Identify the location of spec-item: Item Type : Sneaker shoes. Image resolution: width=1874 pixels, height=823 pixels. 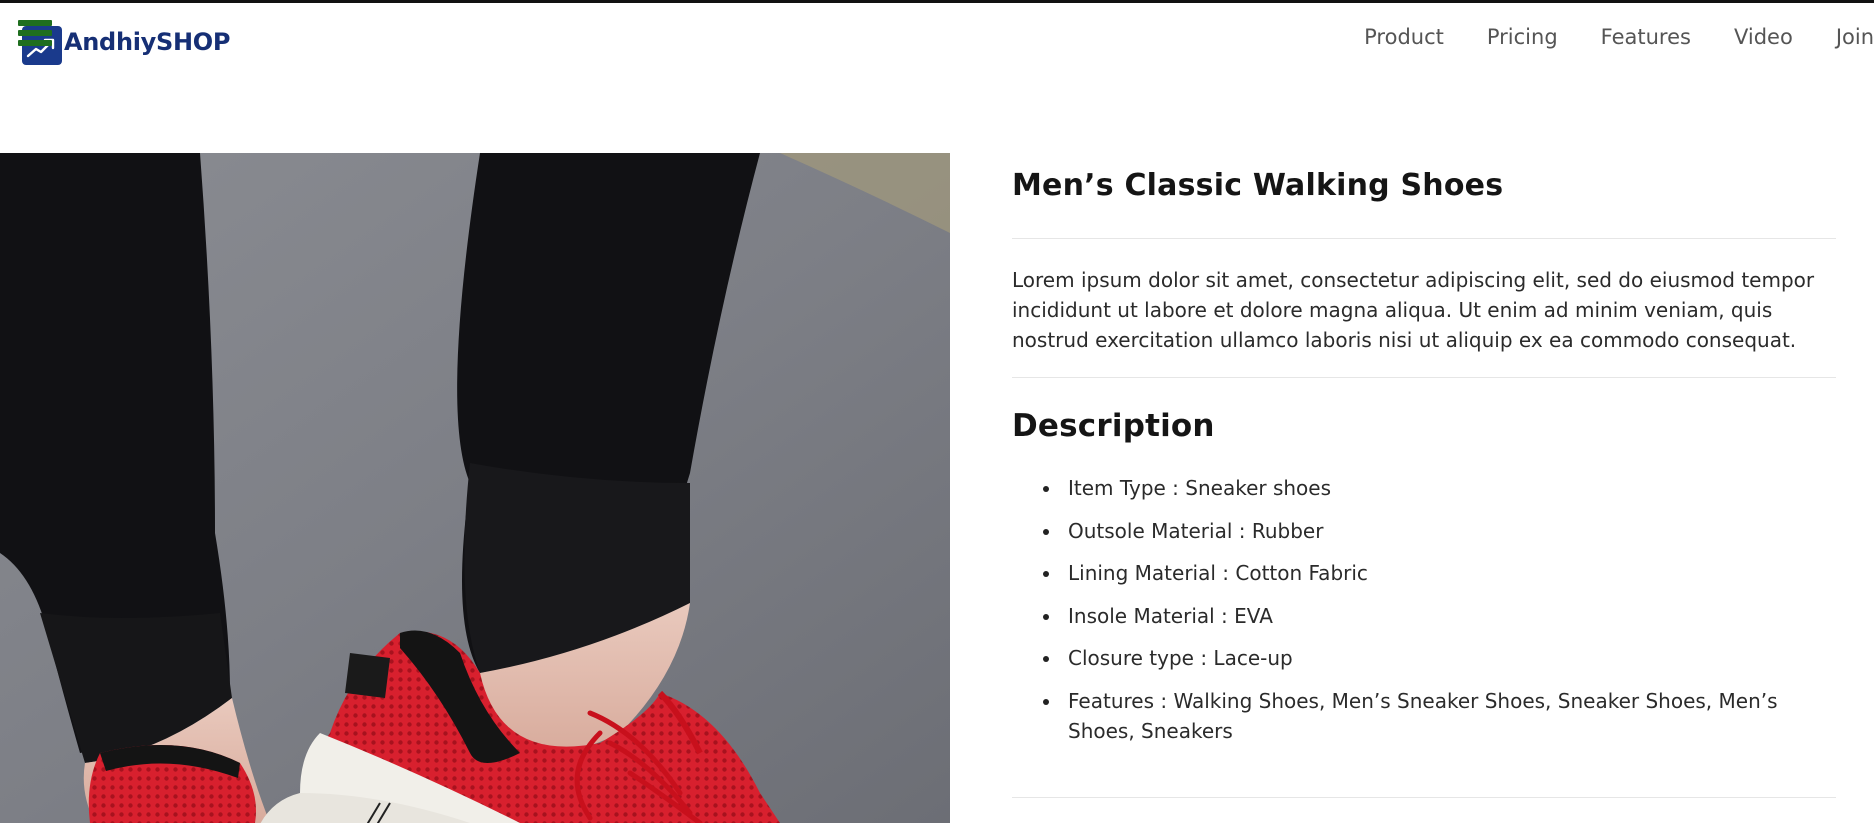
(1424, 488).